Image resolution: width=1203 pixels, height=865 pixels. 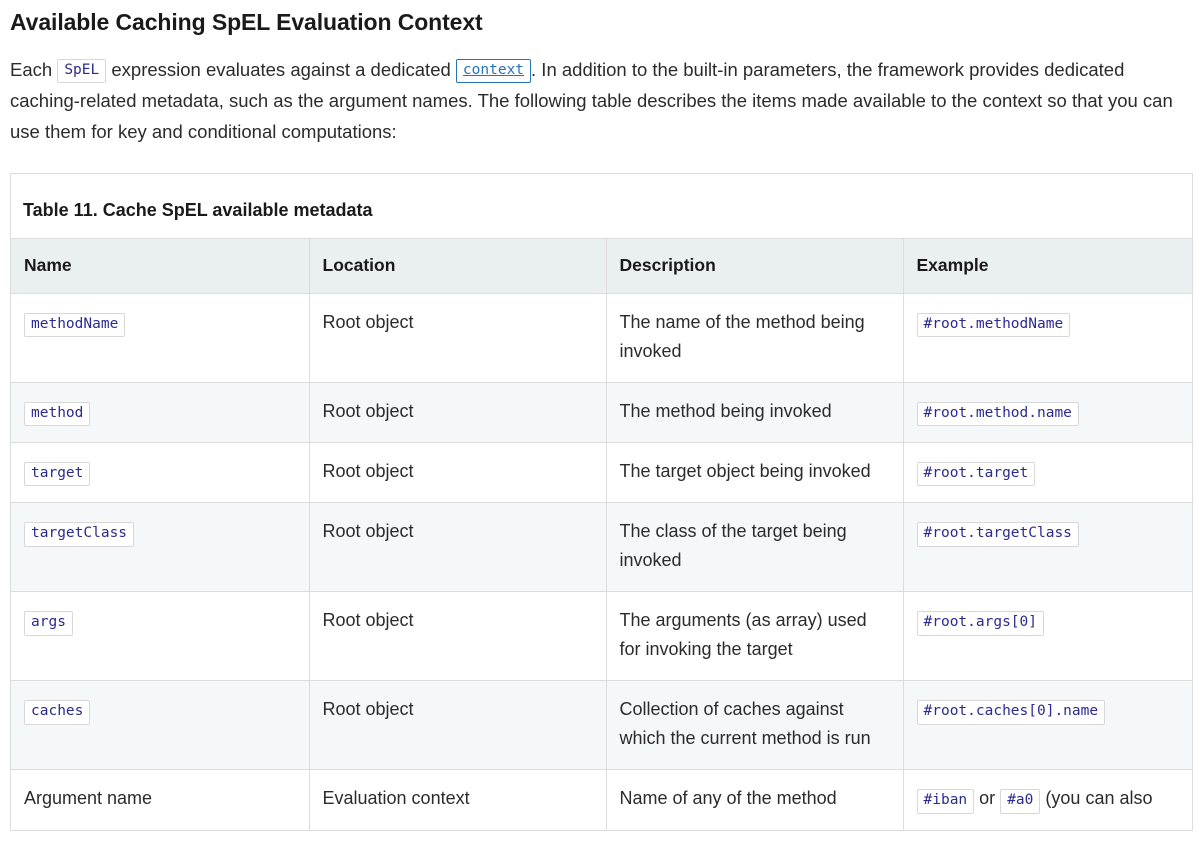 I want to click on example-conjunction: or, so click(x=987, y=798).